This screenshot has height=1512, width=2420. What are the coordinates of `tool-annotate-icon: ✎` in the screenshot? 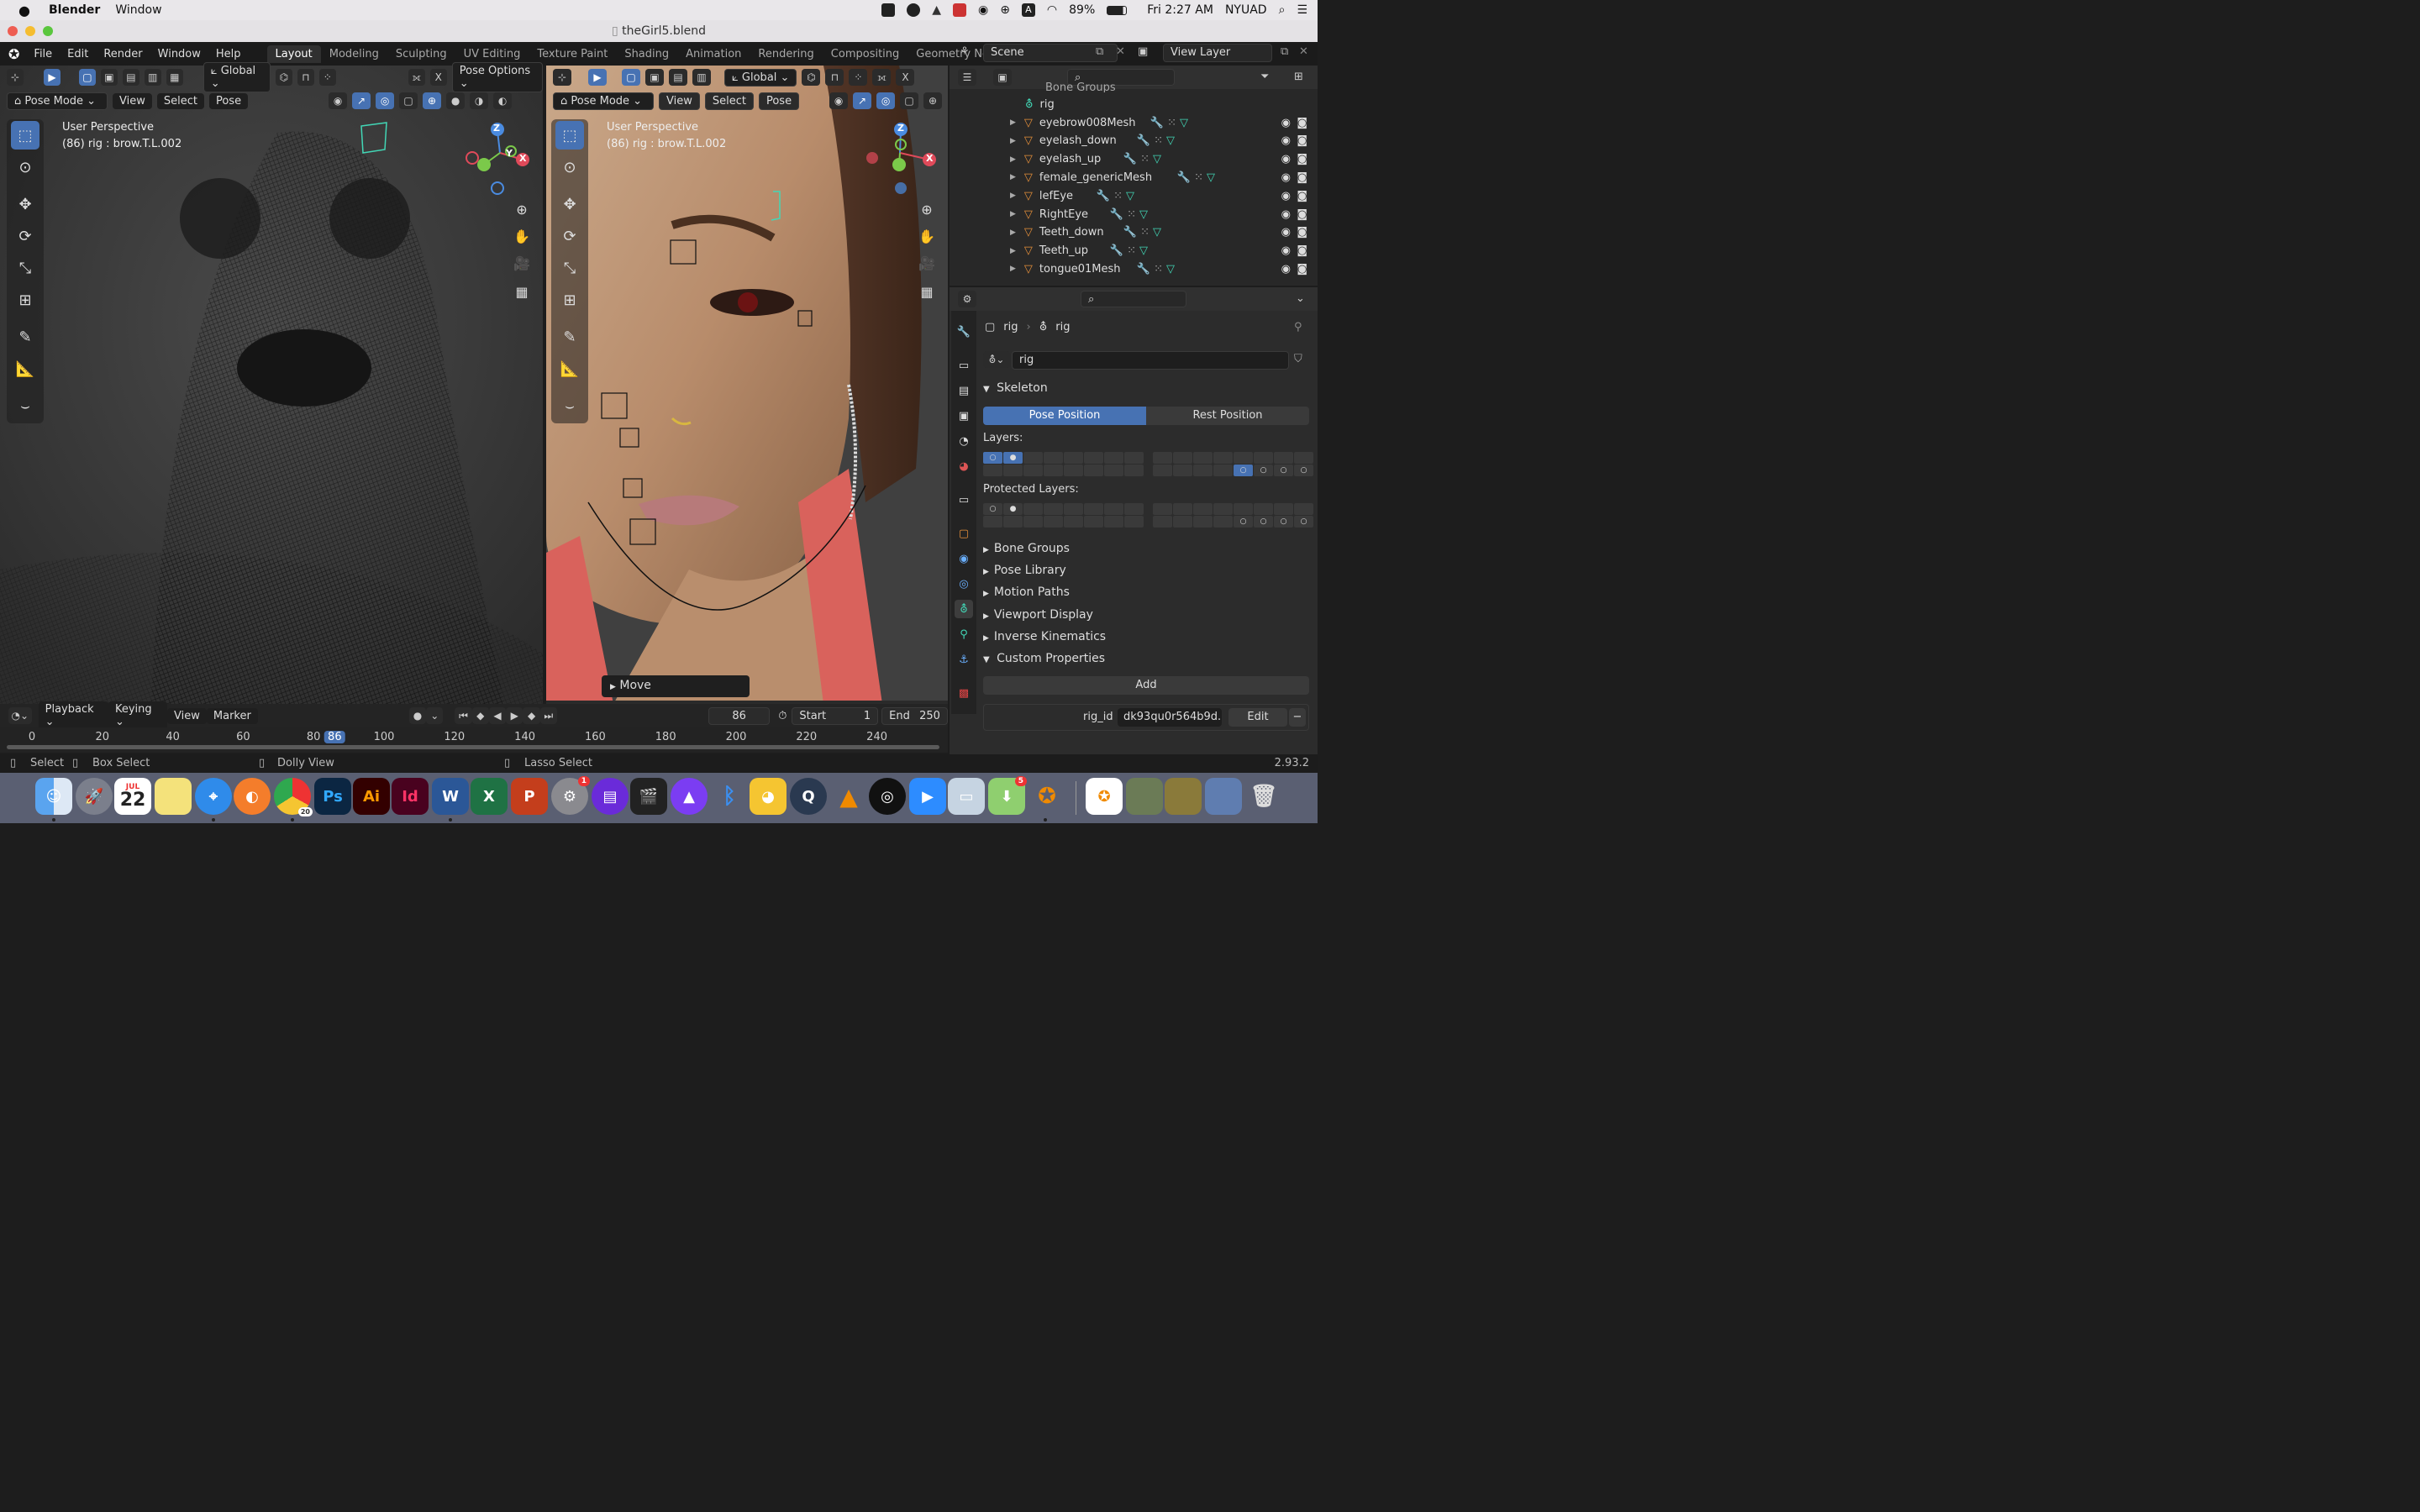 It's located at (25, 337).